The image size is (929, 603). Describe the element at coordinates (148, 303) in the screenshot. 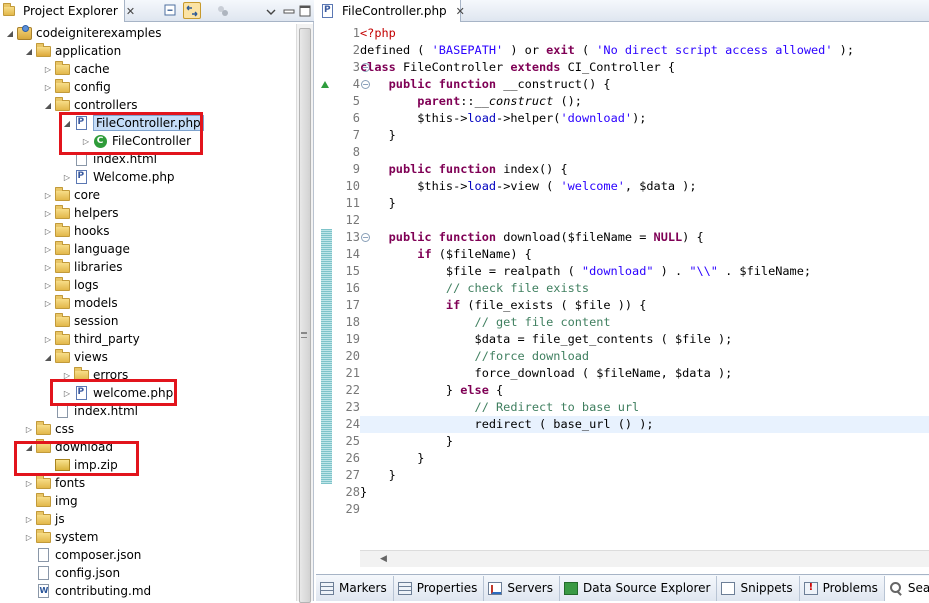

I see `tree-item: ▷ models` at that location.